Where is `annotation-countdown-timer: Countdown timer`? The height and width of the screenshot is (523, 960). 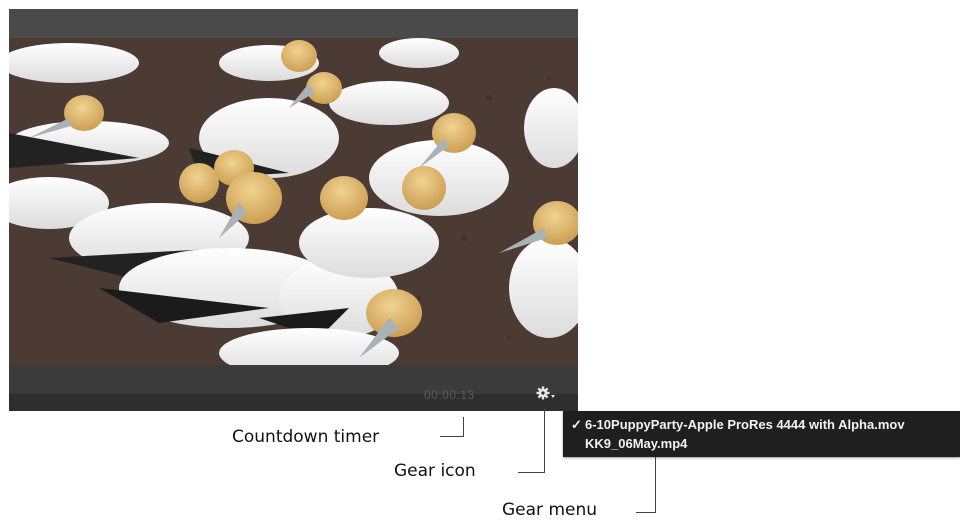
annotation-countdown-timer: Countdown timer is located at coordinates (306, 437).